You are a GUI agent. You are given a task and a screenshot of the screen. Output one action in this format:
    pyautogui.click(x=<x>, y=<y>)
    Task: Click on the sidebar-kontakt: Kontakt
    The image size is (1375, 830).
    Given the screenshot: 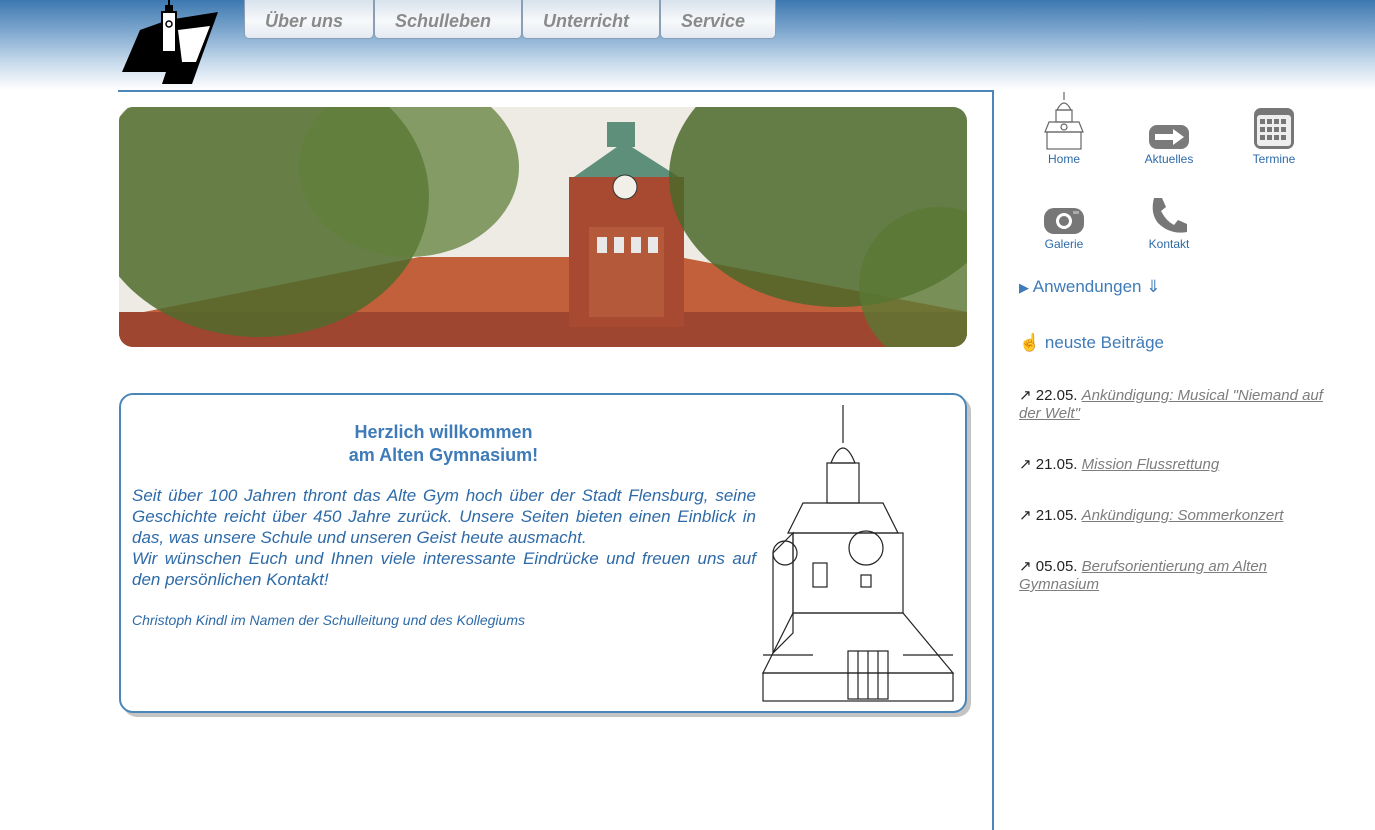 What is the action you would take?
    pyautogui.click(x=1169, y=223)
    